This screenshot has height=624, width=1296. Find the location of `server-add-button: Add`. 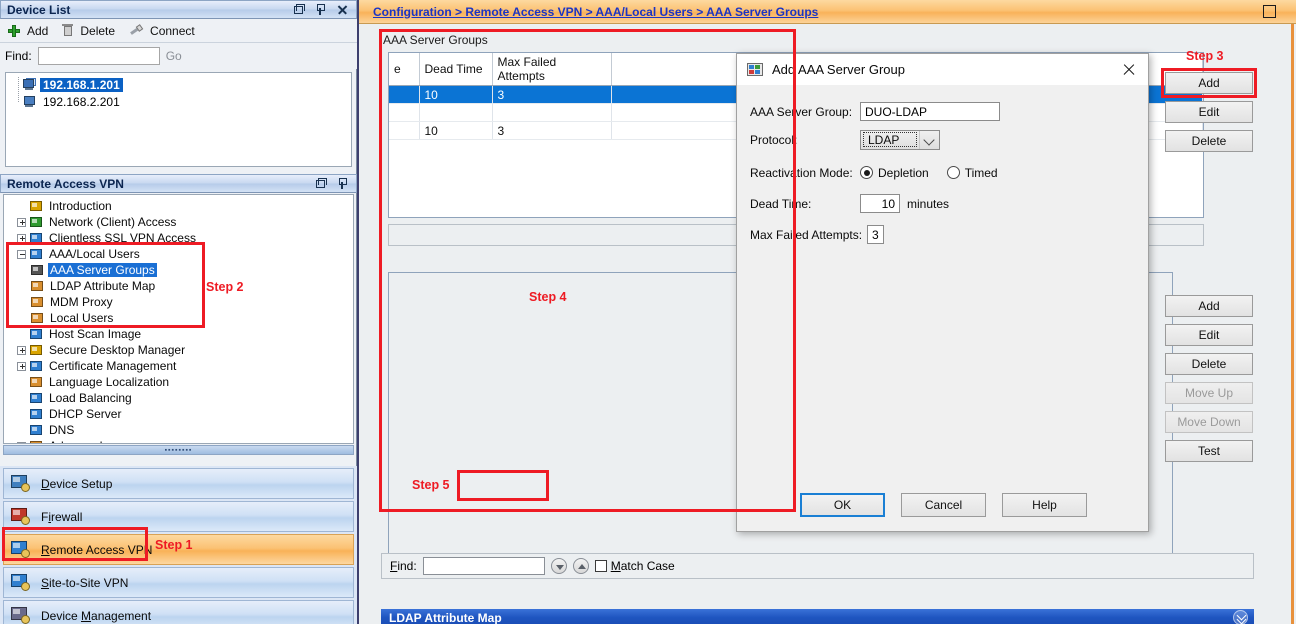

server-add-button: Add is located at coordinates (1209, 306).